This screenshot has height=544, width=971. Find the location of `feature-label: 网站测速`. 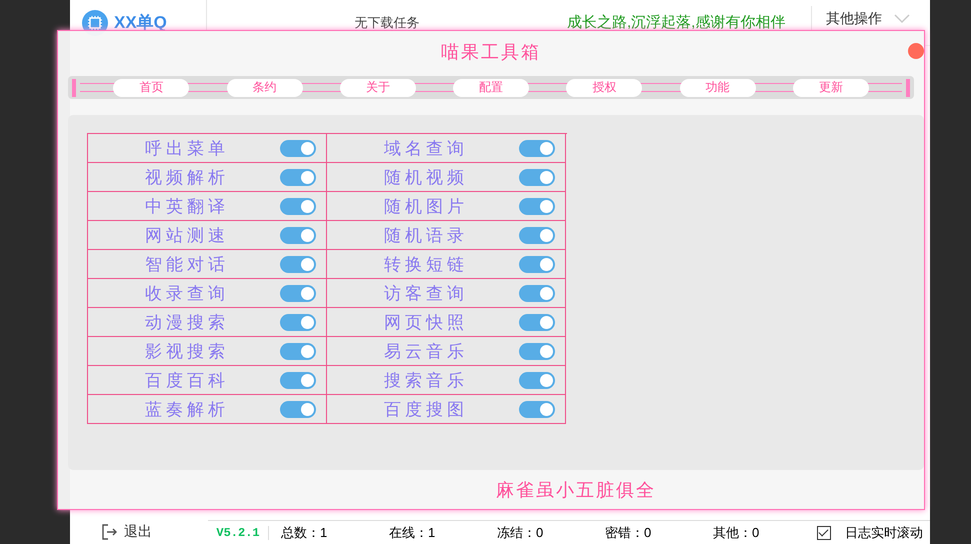

feature-label: 网站测速 is located at coordinates (187, 235).